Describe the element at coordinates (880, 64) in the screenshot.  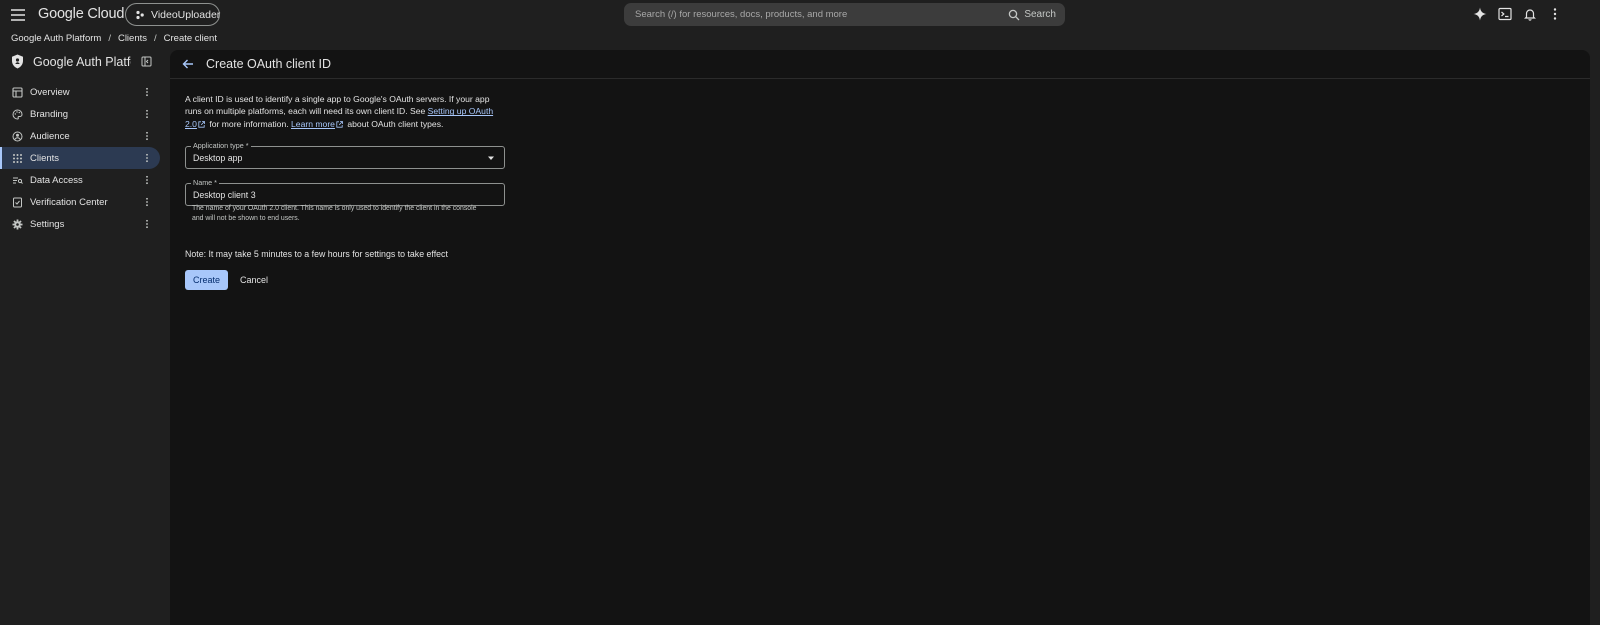
I see `page-header: Create OAuth client ID` at that location.